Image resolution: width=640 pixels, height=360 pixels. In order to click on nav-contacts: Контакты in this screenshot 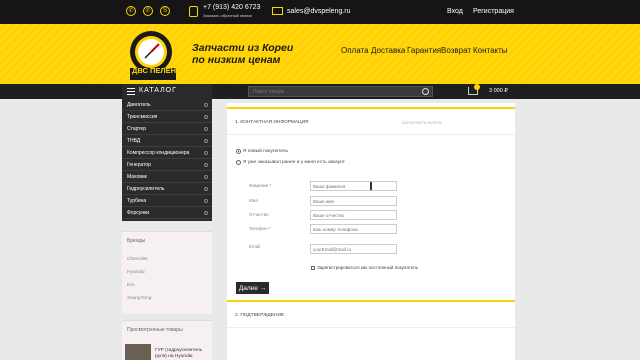, I will do `click(490, 50)`.